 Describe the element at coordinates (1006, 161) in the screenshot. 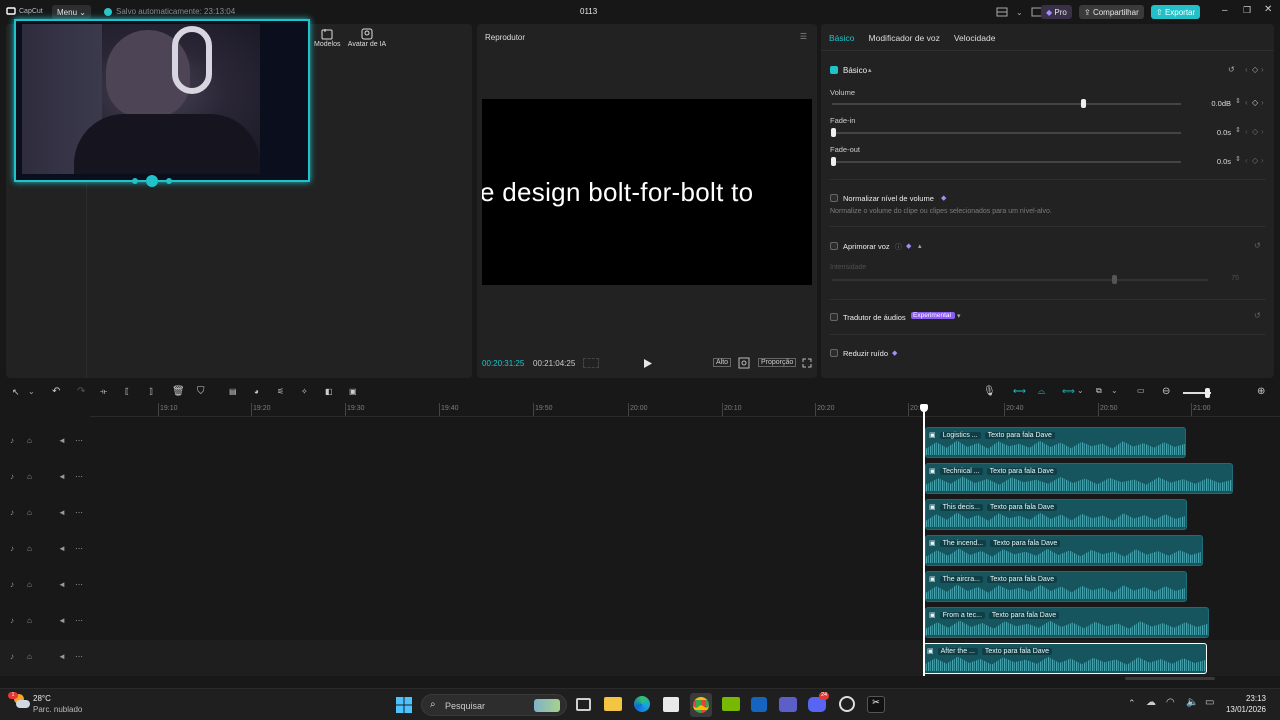

I see `fade-out-slider-track` at that location.